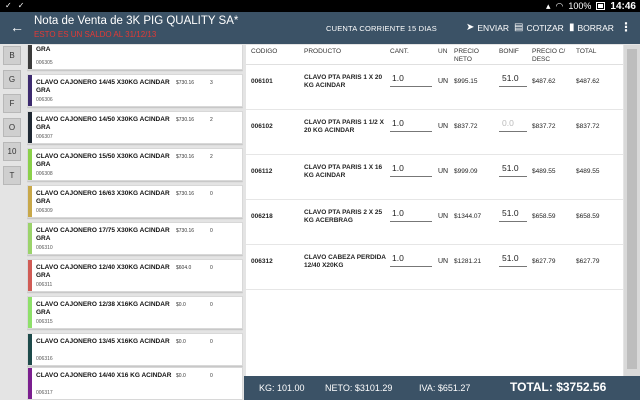 The width and height of the screenshot is (640, 400). What do you see at coordinates (559, 5) in the screenshot?
I see `wifi-icon: ◠` at bounding box center [559, 5].